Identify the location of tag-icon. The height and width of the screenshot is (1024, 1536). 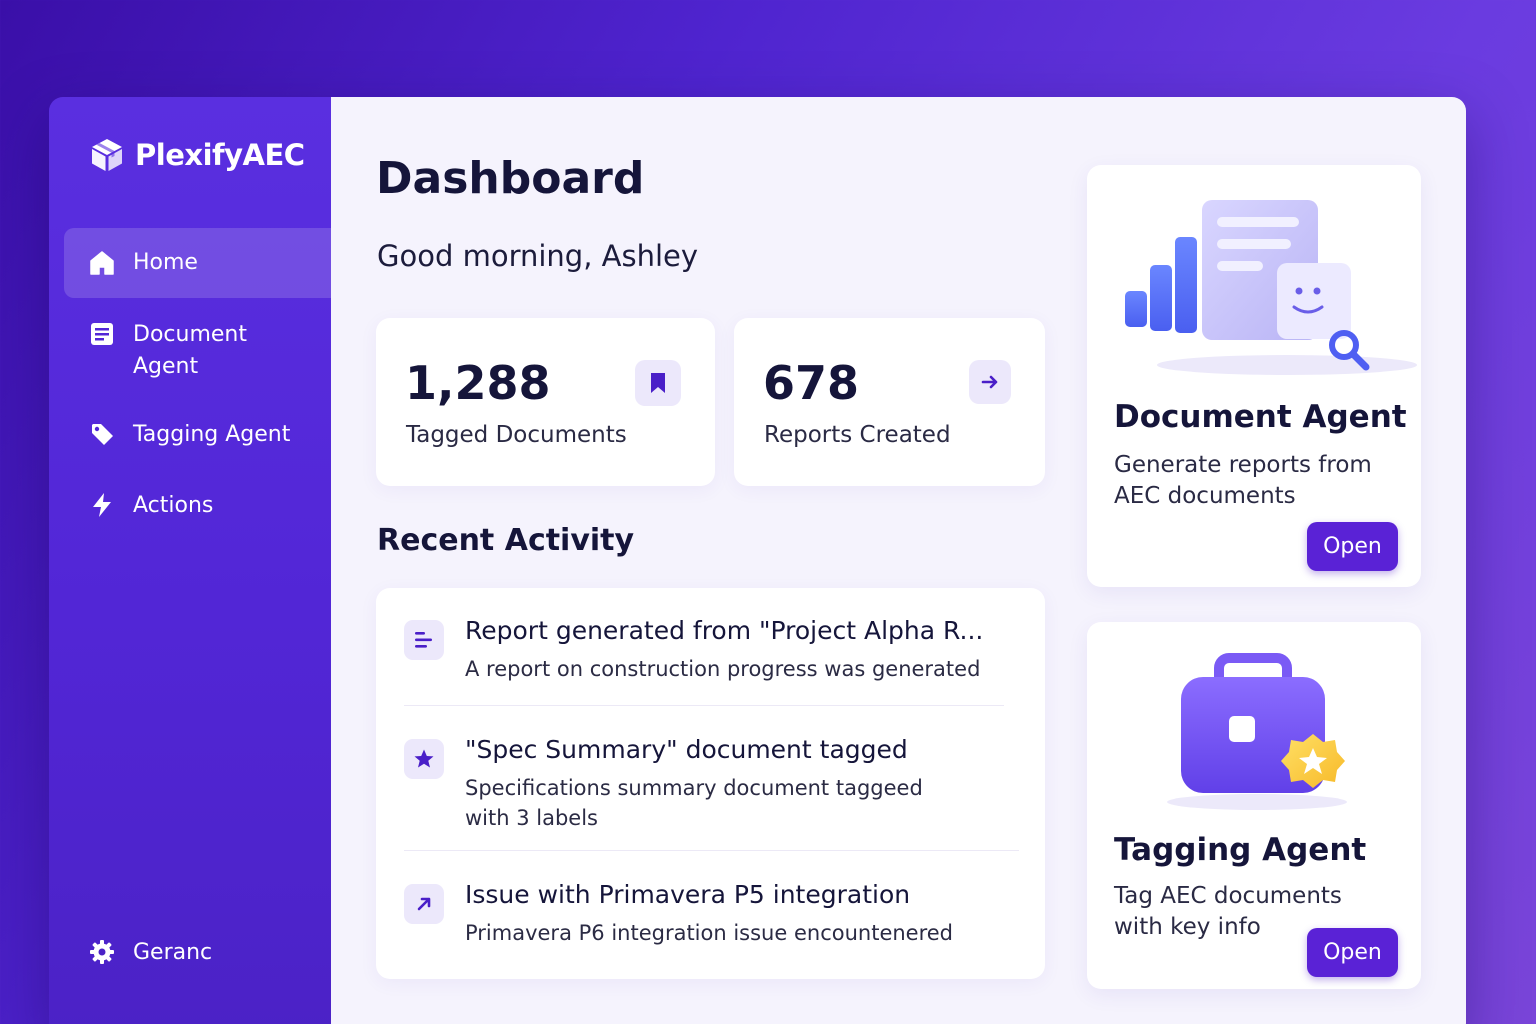
(102, 434).